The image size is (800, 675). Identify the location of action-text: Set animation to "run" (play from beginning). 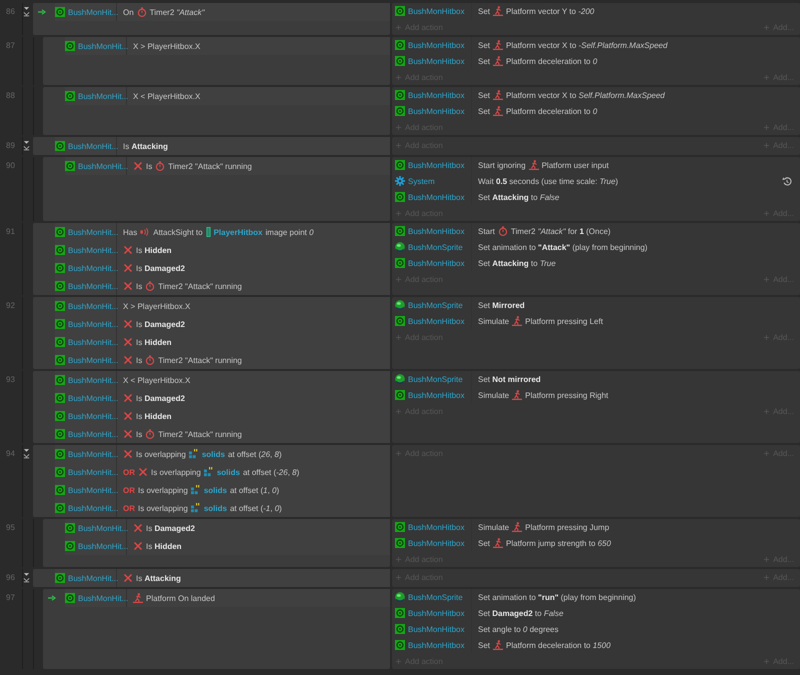
(557, 597).